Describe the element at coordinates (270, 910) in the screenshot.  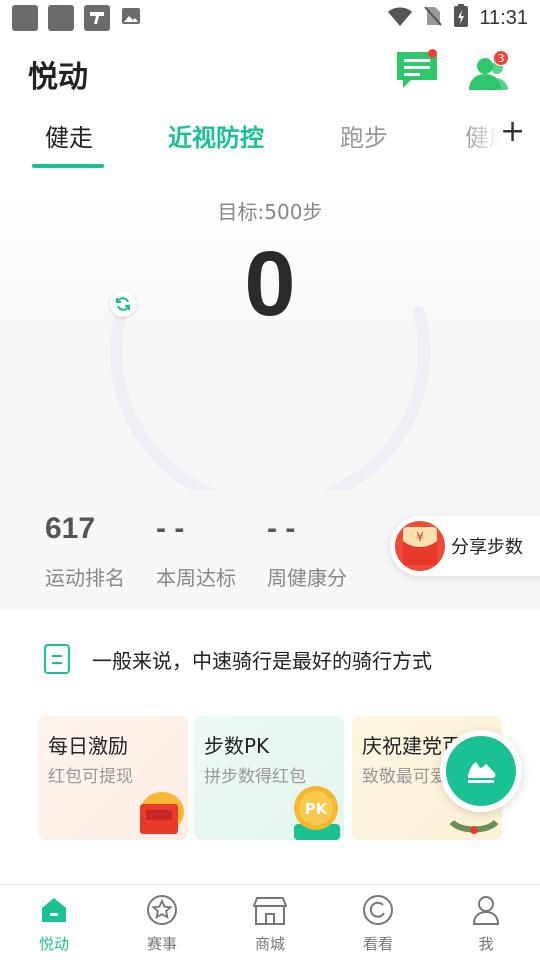
I see `store-icon` at that location.